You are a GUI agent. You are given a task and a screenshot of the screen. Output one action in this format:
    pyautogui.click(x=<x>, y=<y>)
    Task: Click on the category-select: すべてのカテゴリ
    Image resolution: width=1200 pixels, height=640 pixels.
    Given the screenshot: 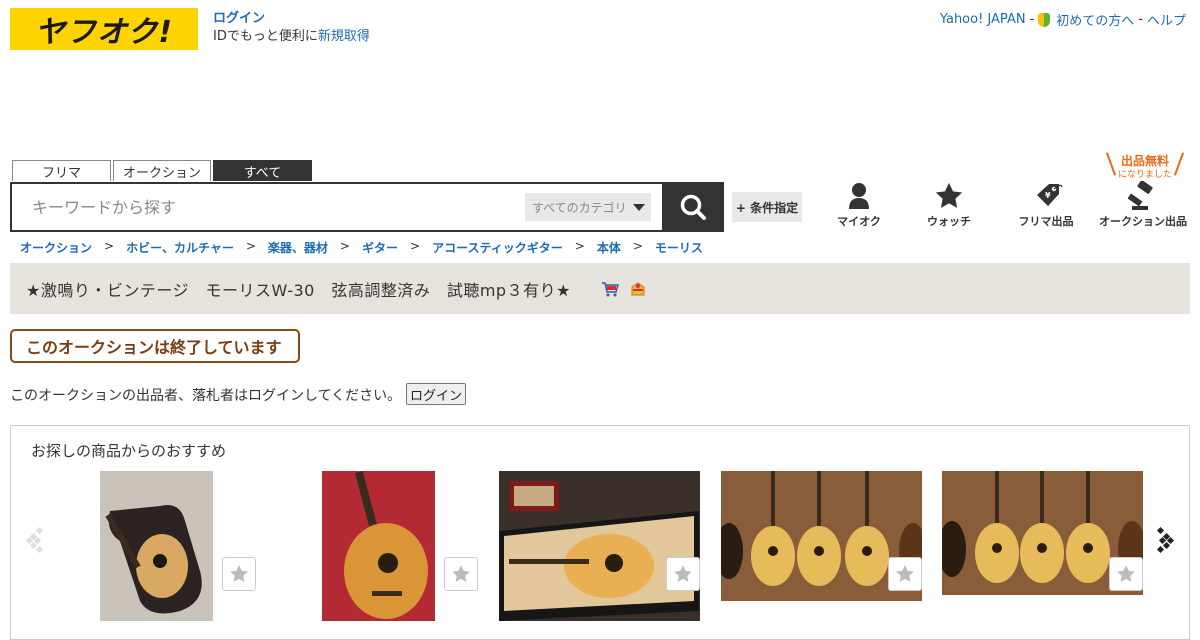 What is the action you would take?
    pyautogui.click(x=588, y=207)
    